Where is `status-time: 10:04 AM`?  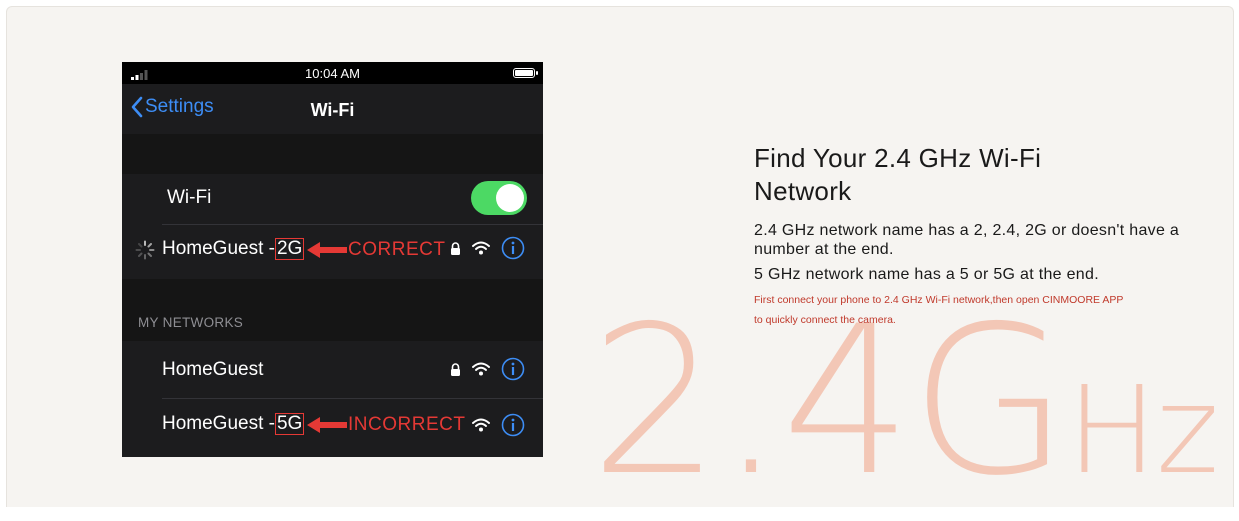 status-time: 10:04 AM is located at coordinates (332, 73).